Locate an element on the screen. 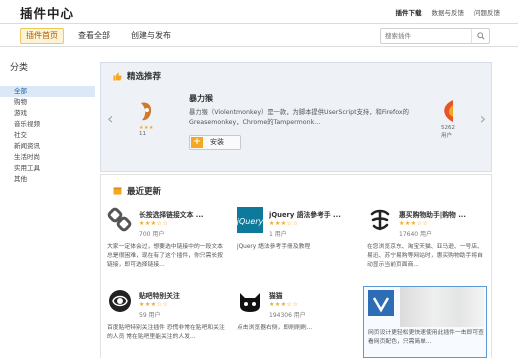 The image size is (518, 358). carousel-next-button: › is located at coordinates (483, 119).